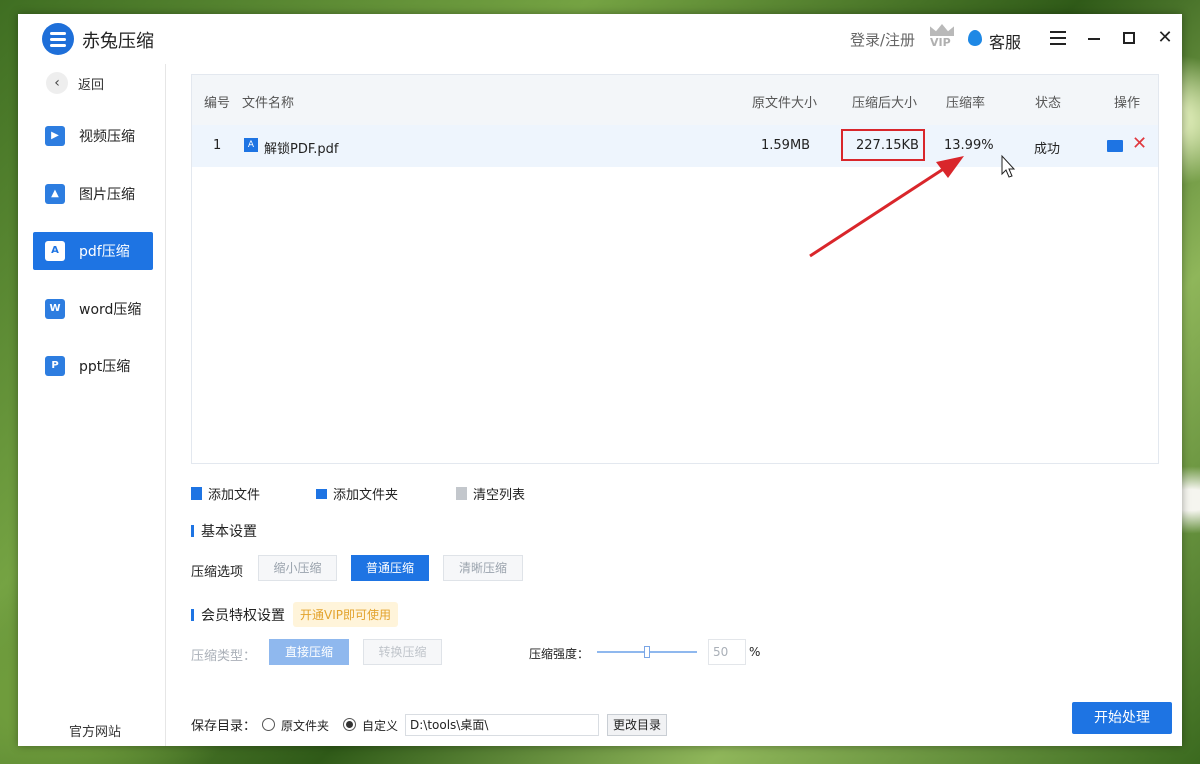  Describe the element at coordinates (321, 493) in the screenshot. I see `folder-icon` at that location.